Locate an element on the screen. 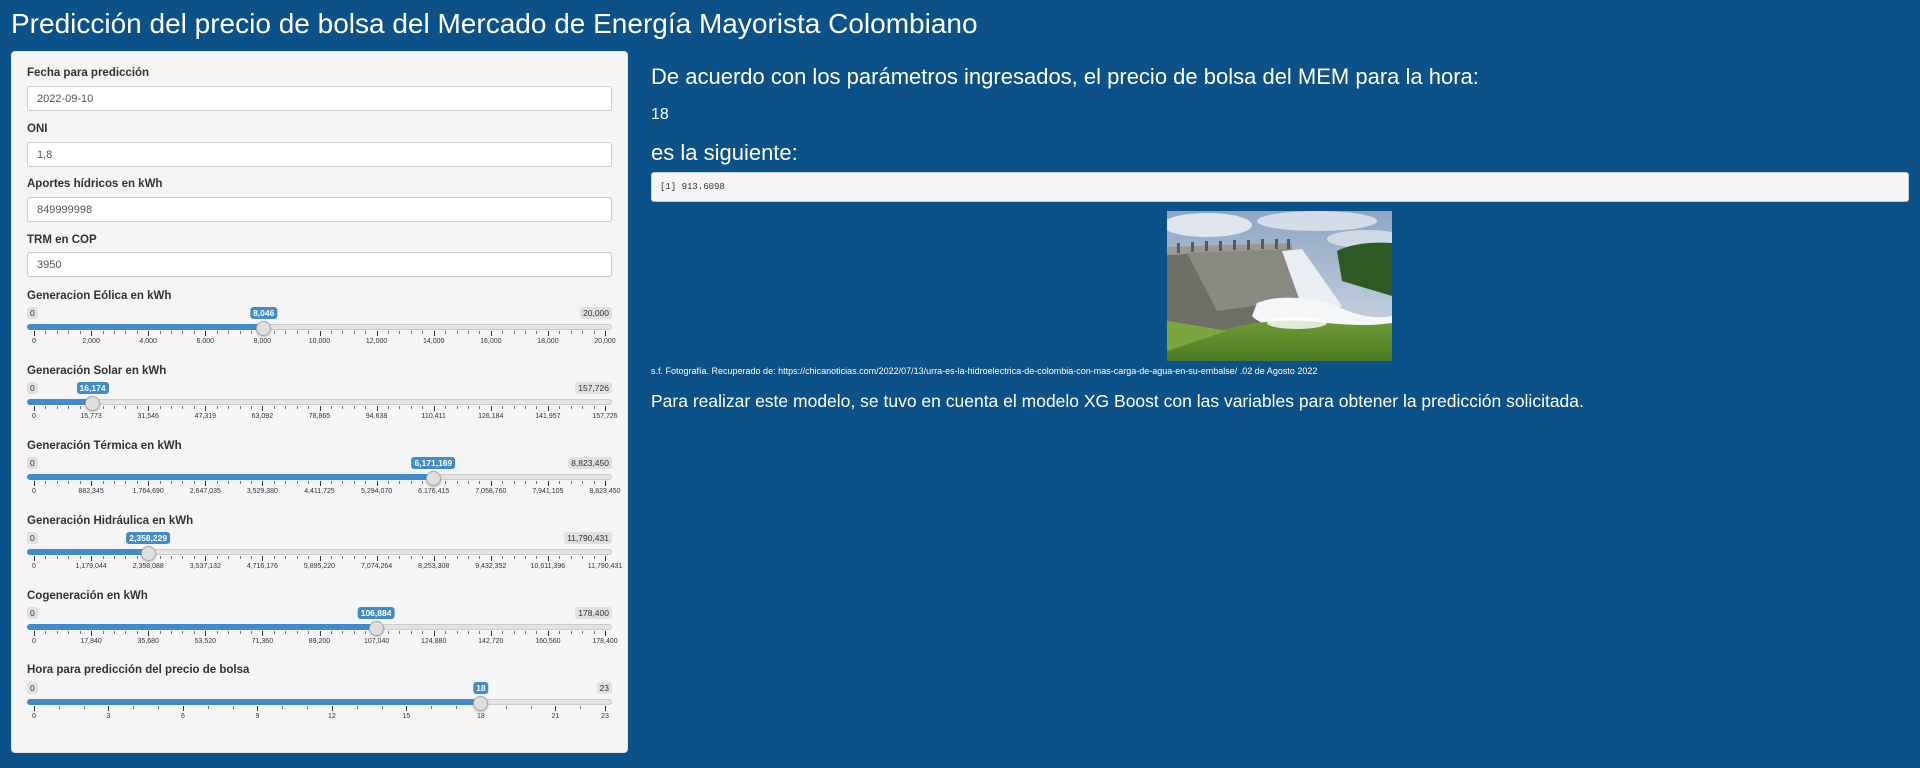  water-inflow-input is located at coordinates (319, 209).